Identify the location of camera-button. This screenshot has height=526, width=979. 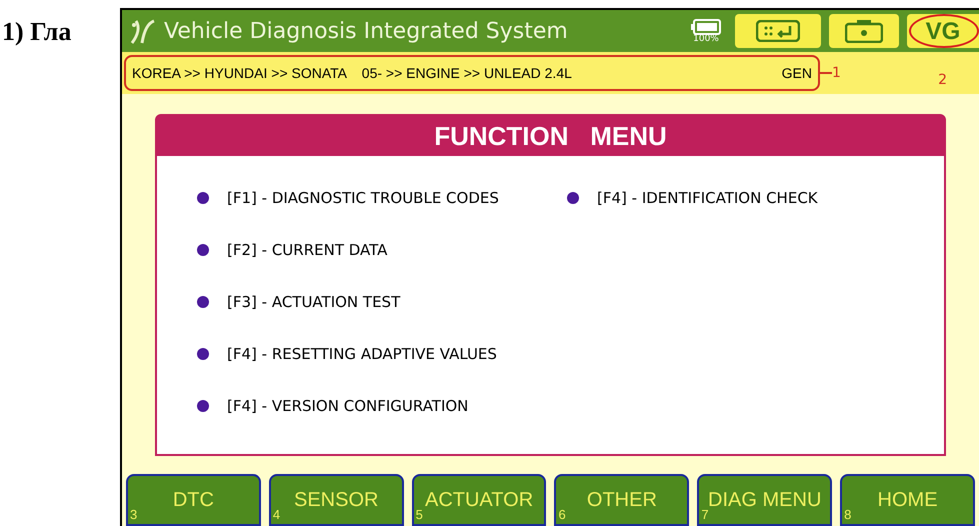
(864, 31).